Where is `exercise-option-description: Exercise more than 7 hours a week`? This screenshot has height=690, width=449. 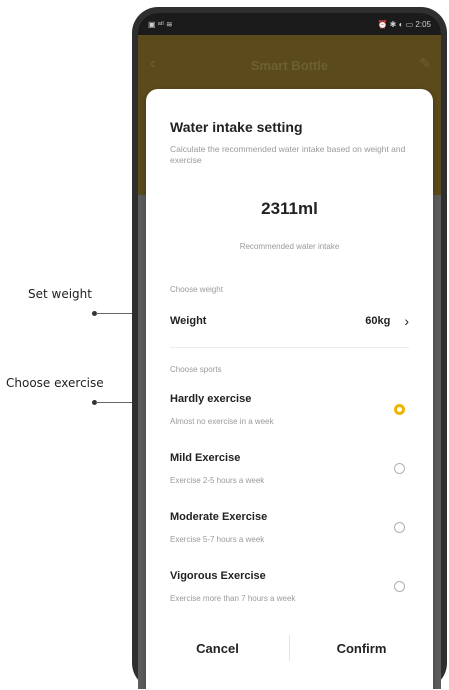
exercise-option-description: Exercise more than 7 hours a week is located at coordinates (233, 598).